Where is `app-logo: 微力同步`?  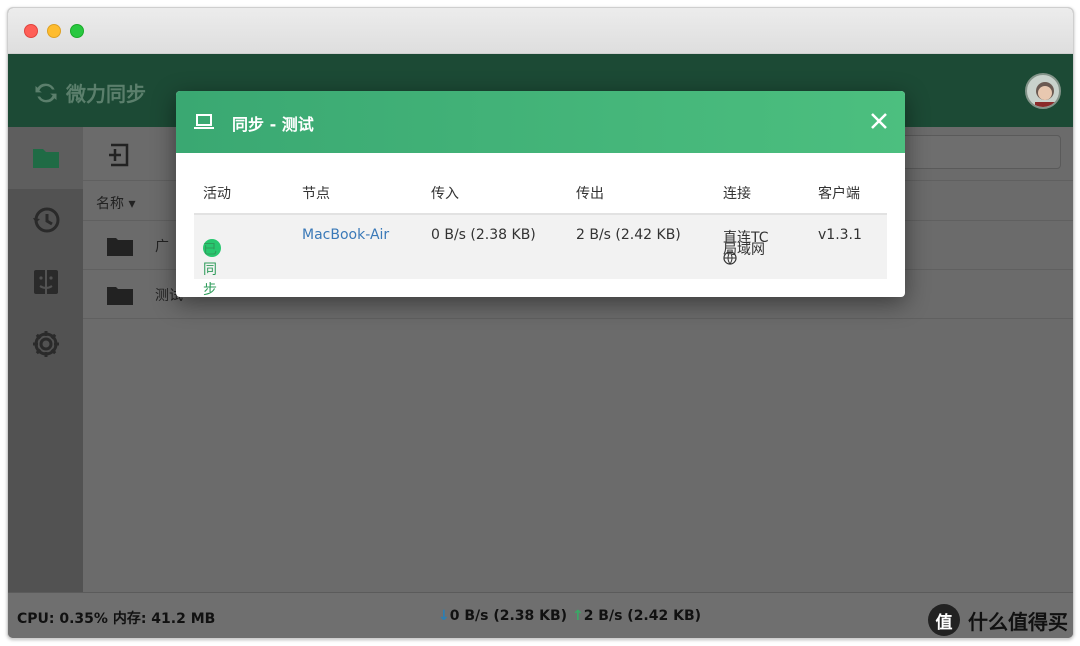 app-logo: 微力同步 is located at coordinates (89, 92).